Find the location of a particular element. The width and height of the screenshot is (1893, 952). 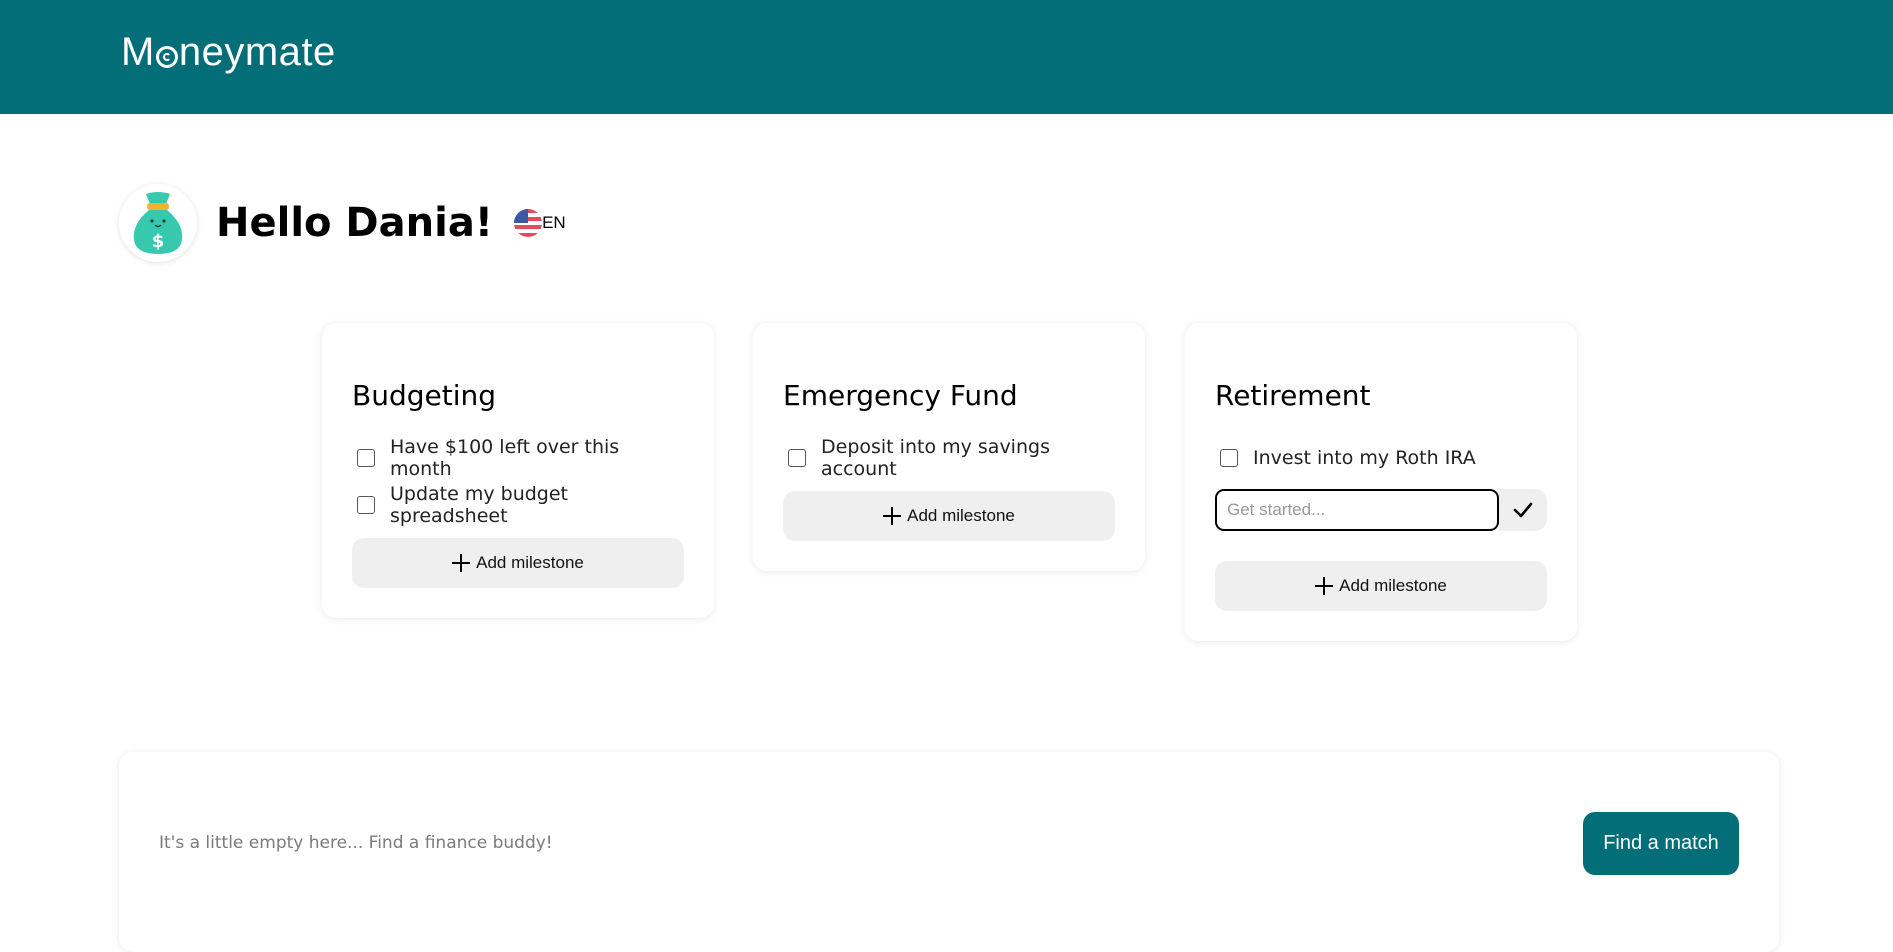

new-milestone-row is located at coordinates (1381, 510).